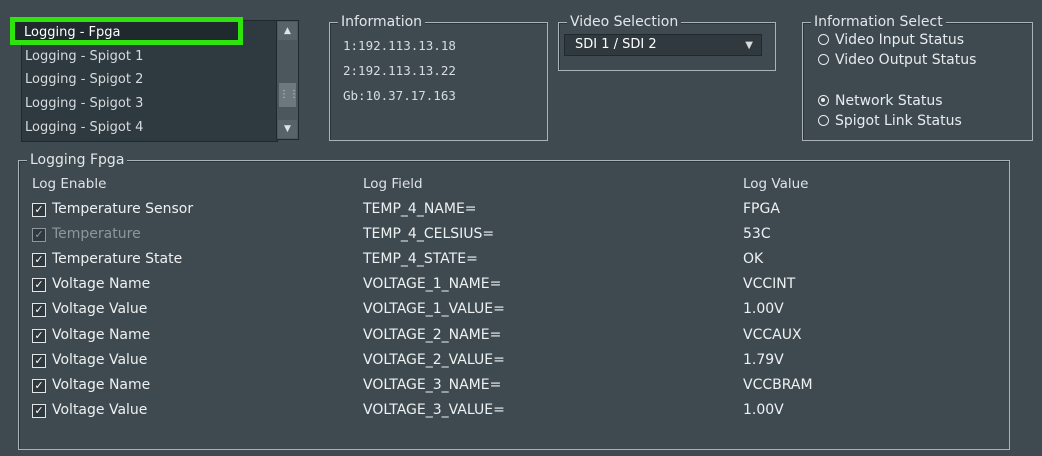  Describe the element at coordinates (434, 309) in the screenshot. I see `log-field: VOLTAGE_1_VALUE=` at that location.